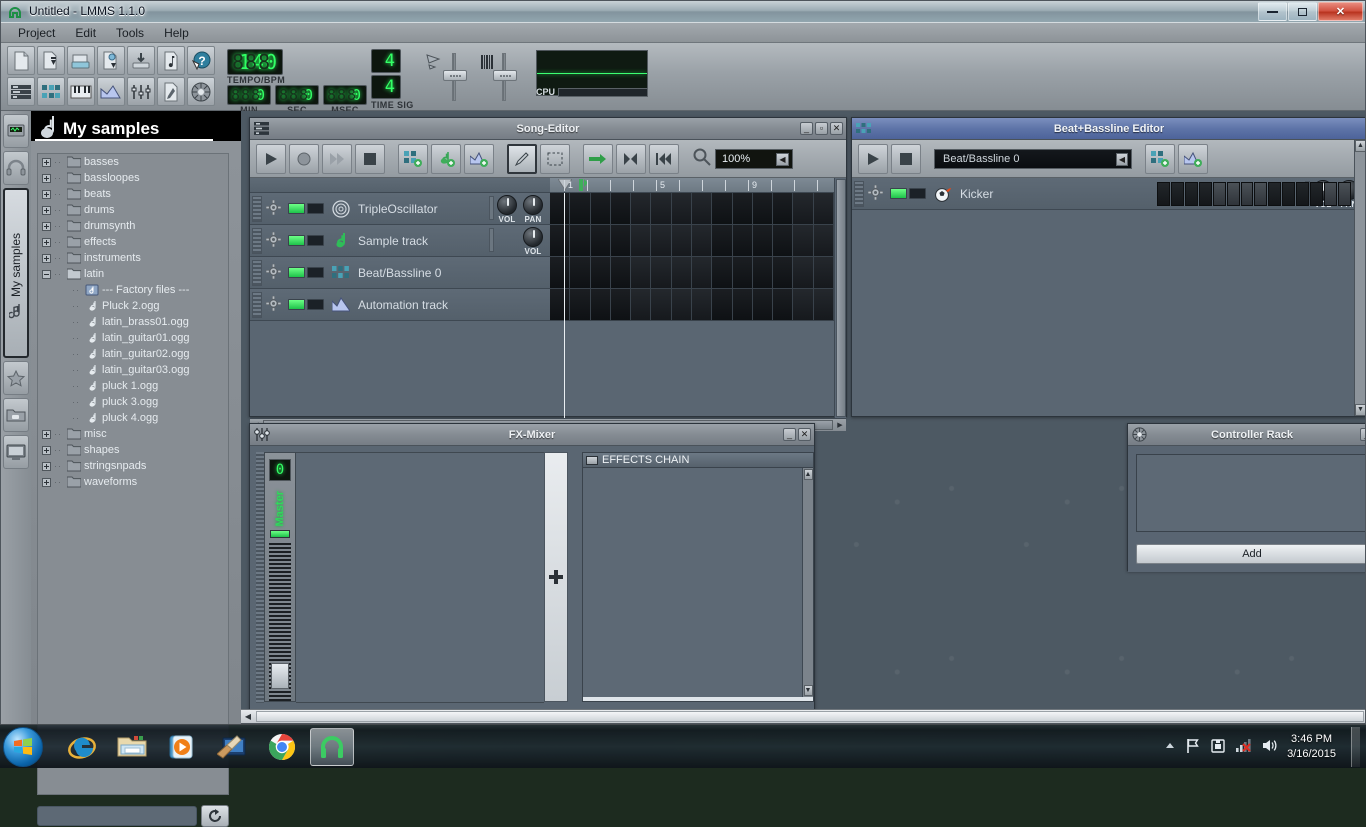  I want to click on select-mode-button, so click(555, 159).